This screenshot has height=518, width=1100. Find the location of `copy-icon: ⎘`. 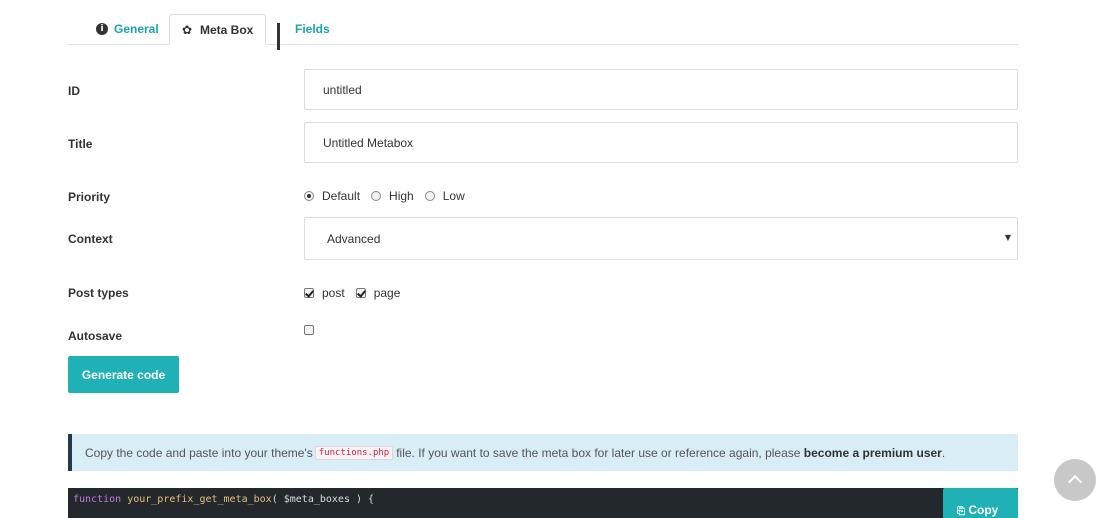

copy-icon: ⎘ is located at coordinates (961, 511).